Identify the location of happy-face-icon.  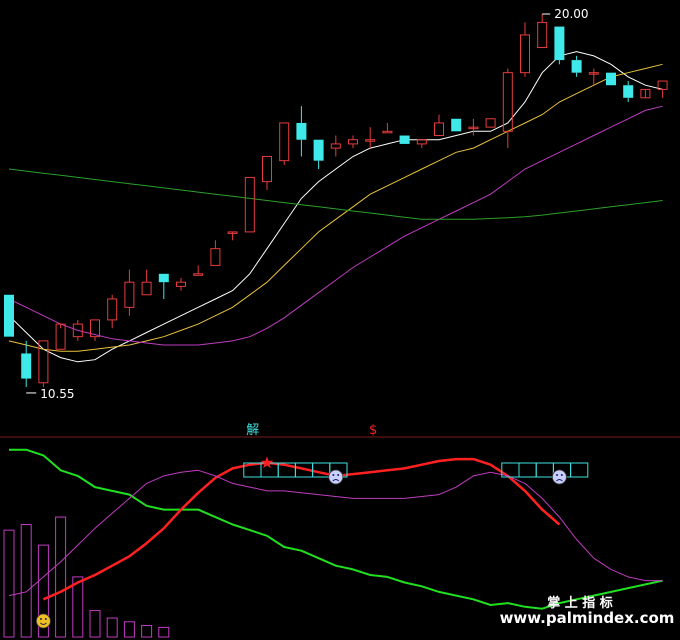
(43, 621).